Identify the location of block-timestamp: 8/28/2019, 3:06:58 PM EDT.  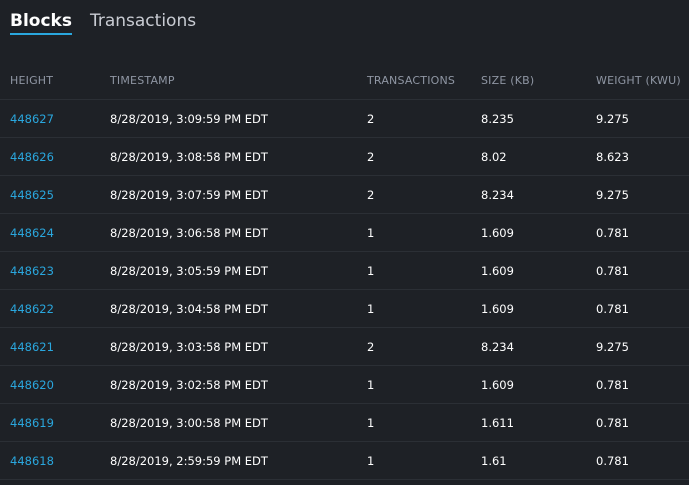
(189, 232).